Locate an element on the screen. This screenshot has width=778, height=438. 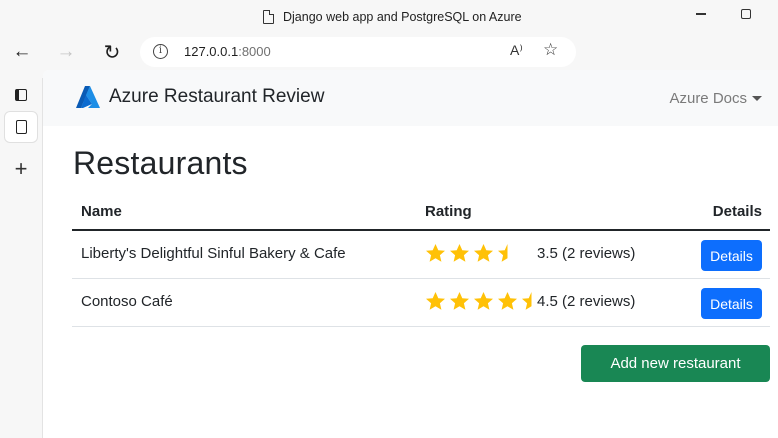
minimize-button is located at coordinates (701, 14).